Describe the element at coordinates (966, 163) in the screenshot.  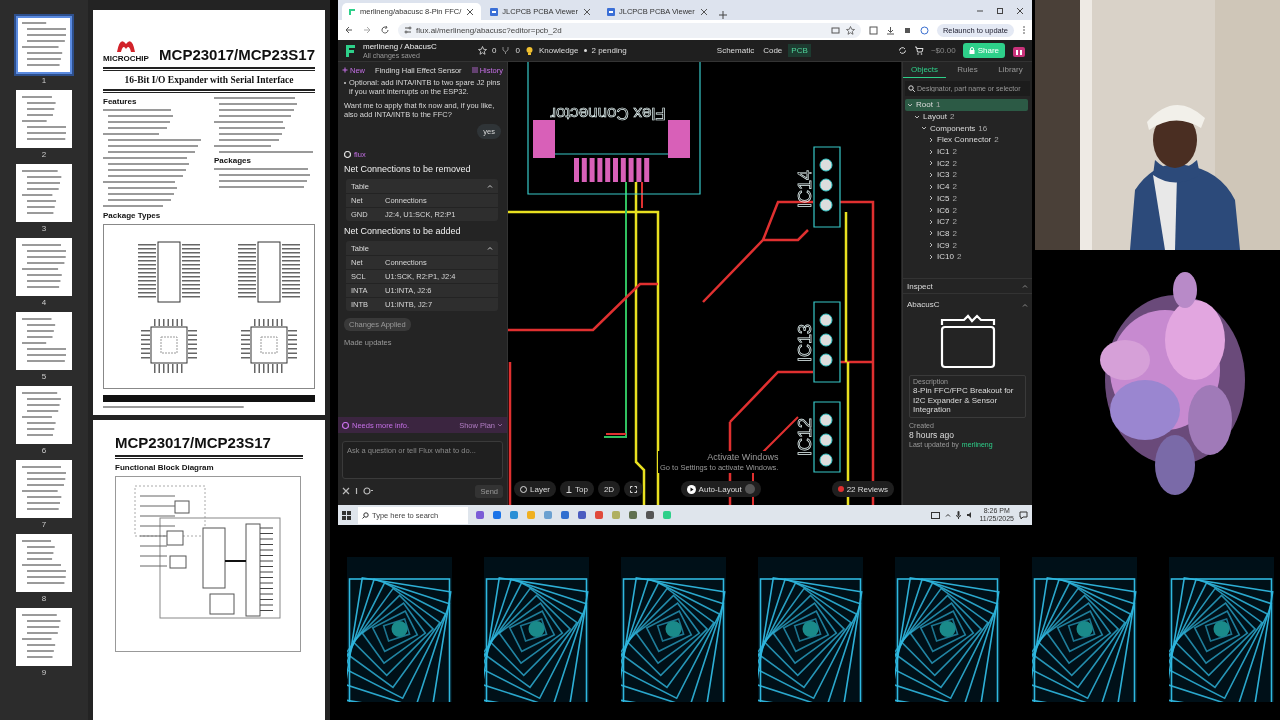
I see `tree-item: IC2 2` at that location.